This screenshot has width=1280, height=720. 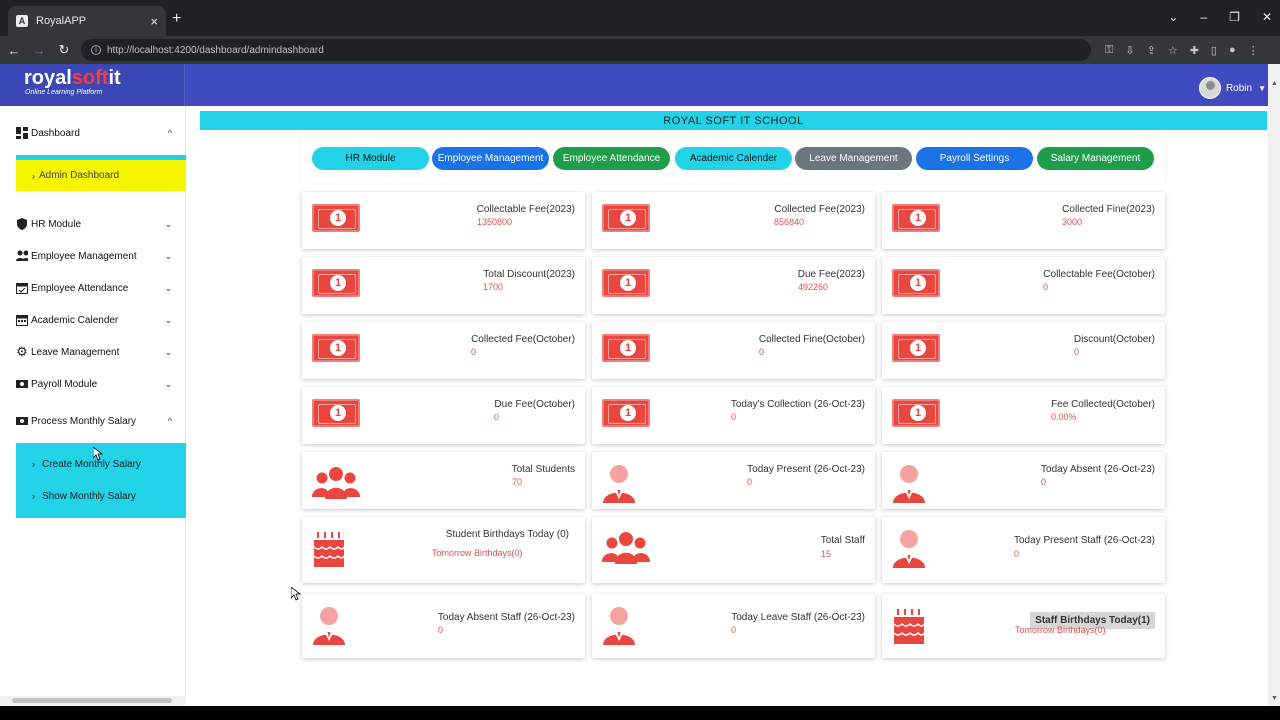 I want to click on stat-card: Total Staff 15, so click(x=733, y=550).